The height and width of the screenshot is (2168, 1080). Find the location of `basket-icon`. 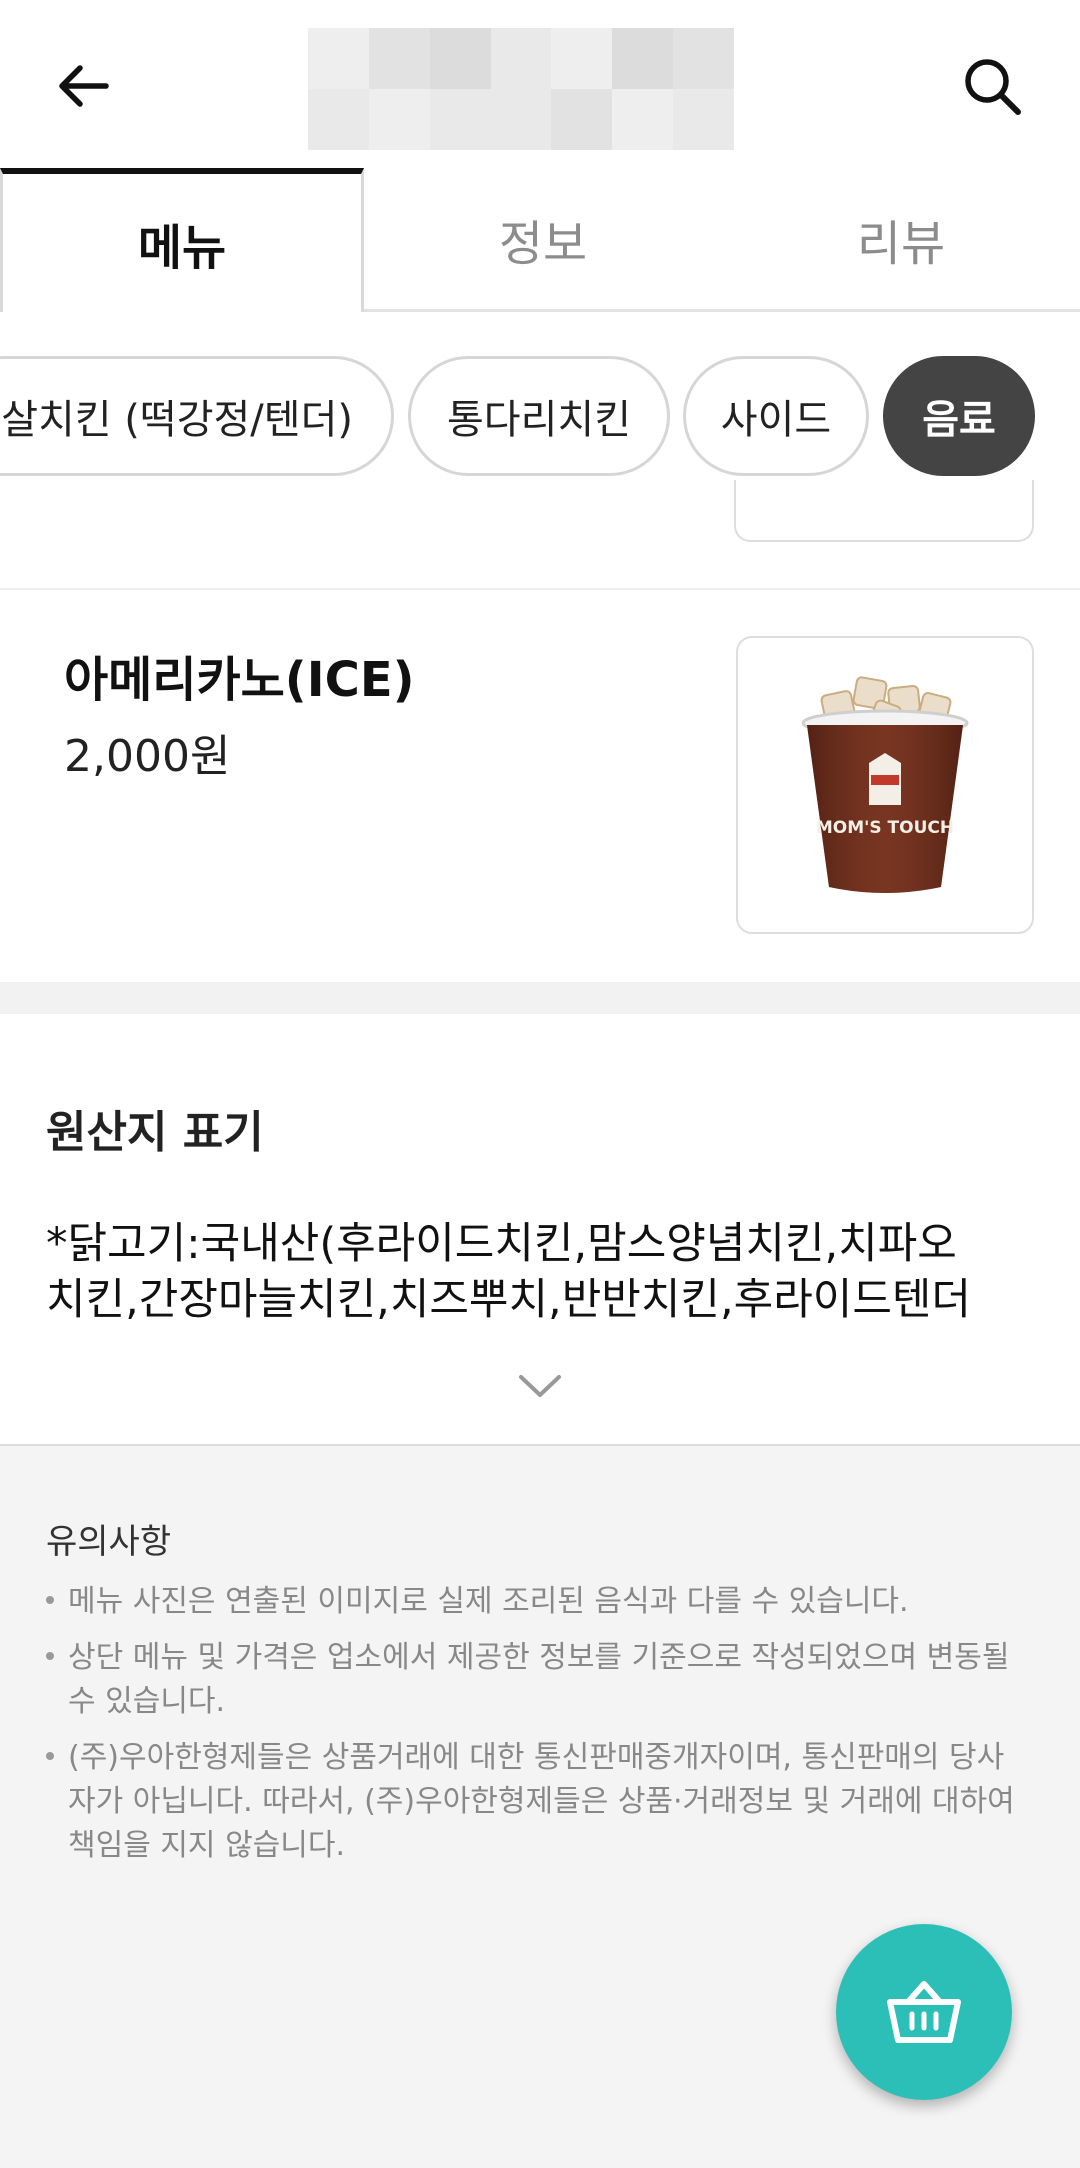

basket-icon is located at coordinates (924, 2012).